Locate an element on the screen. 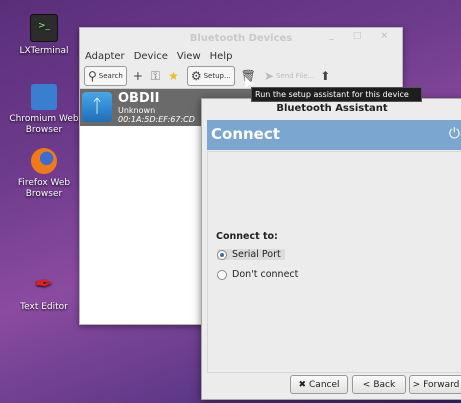  add-device-button: + is located at coordinates (139, 76).